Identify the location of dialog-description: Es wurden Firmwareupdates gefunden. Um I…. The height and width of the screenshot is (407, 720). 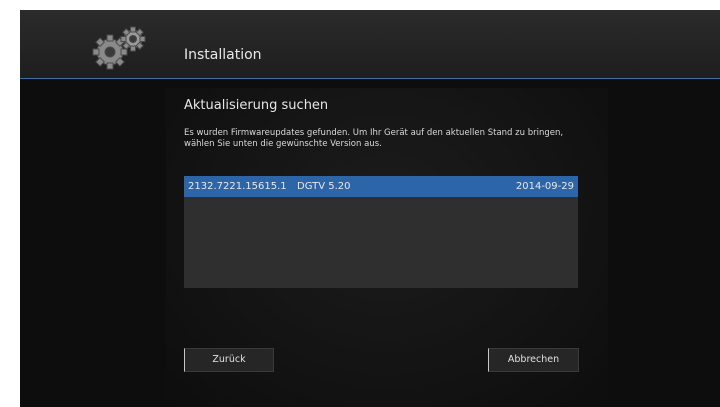
(374, 138).